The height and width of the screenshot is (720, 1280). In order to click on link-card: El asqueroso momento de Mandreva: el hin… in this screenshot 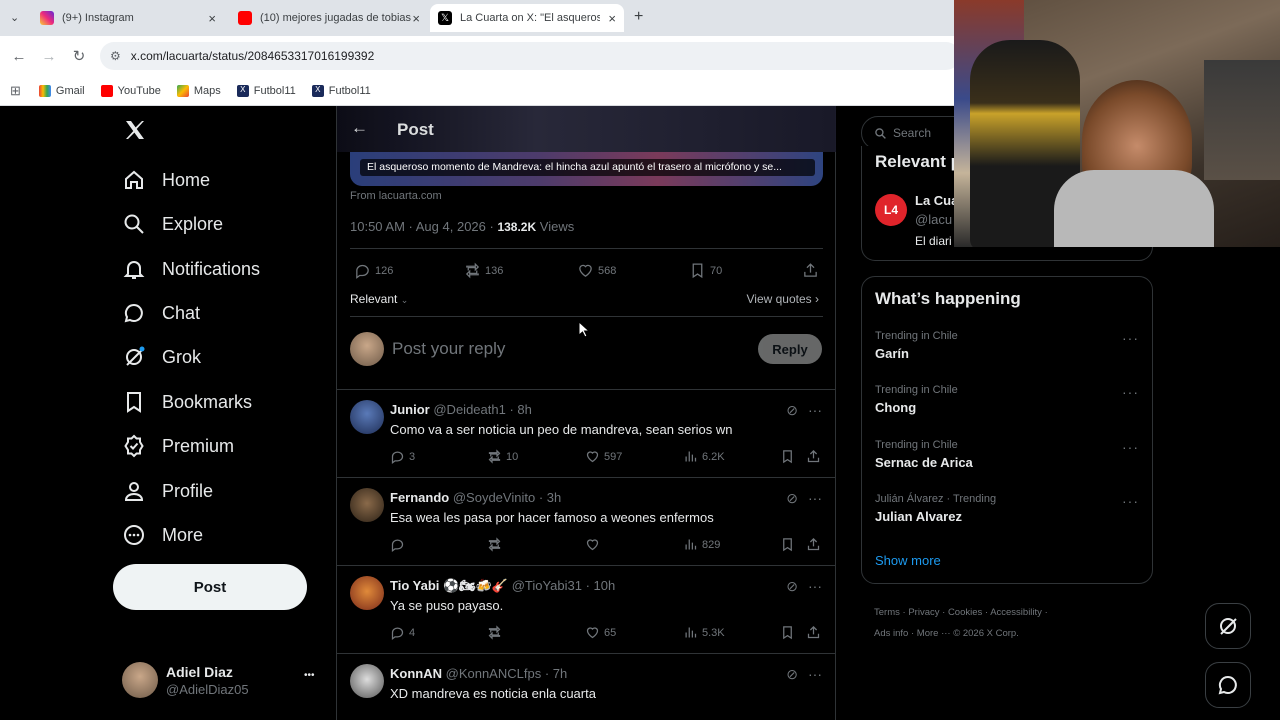, I will do `click(586, 169)`.